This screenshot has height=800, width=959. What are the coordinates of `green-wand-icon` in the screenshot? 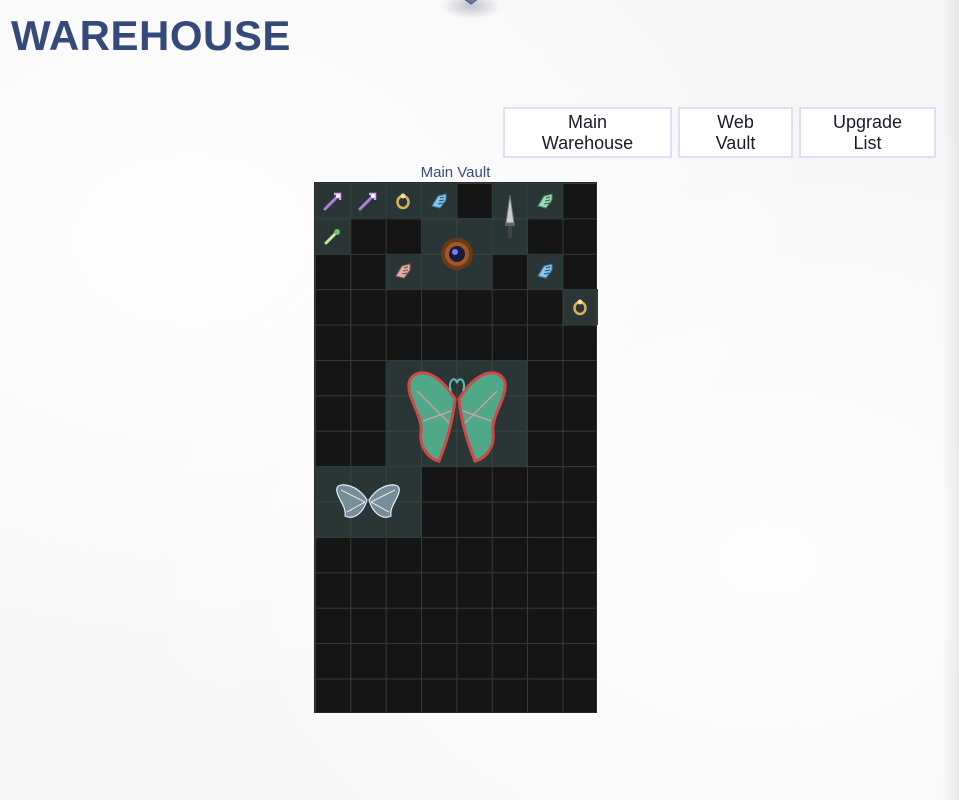 It's located at (333, 236).